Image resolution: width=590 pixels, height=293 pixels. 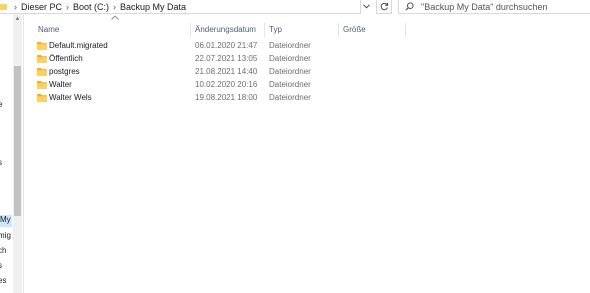 What do you see at coordinates (78, 45) in the screenshot?
I see `file-name: Default.migrated` at bounding box center [78, 45].